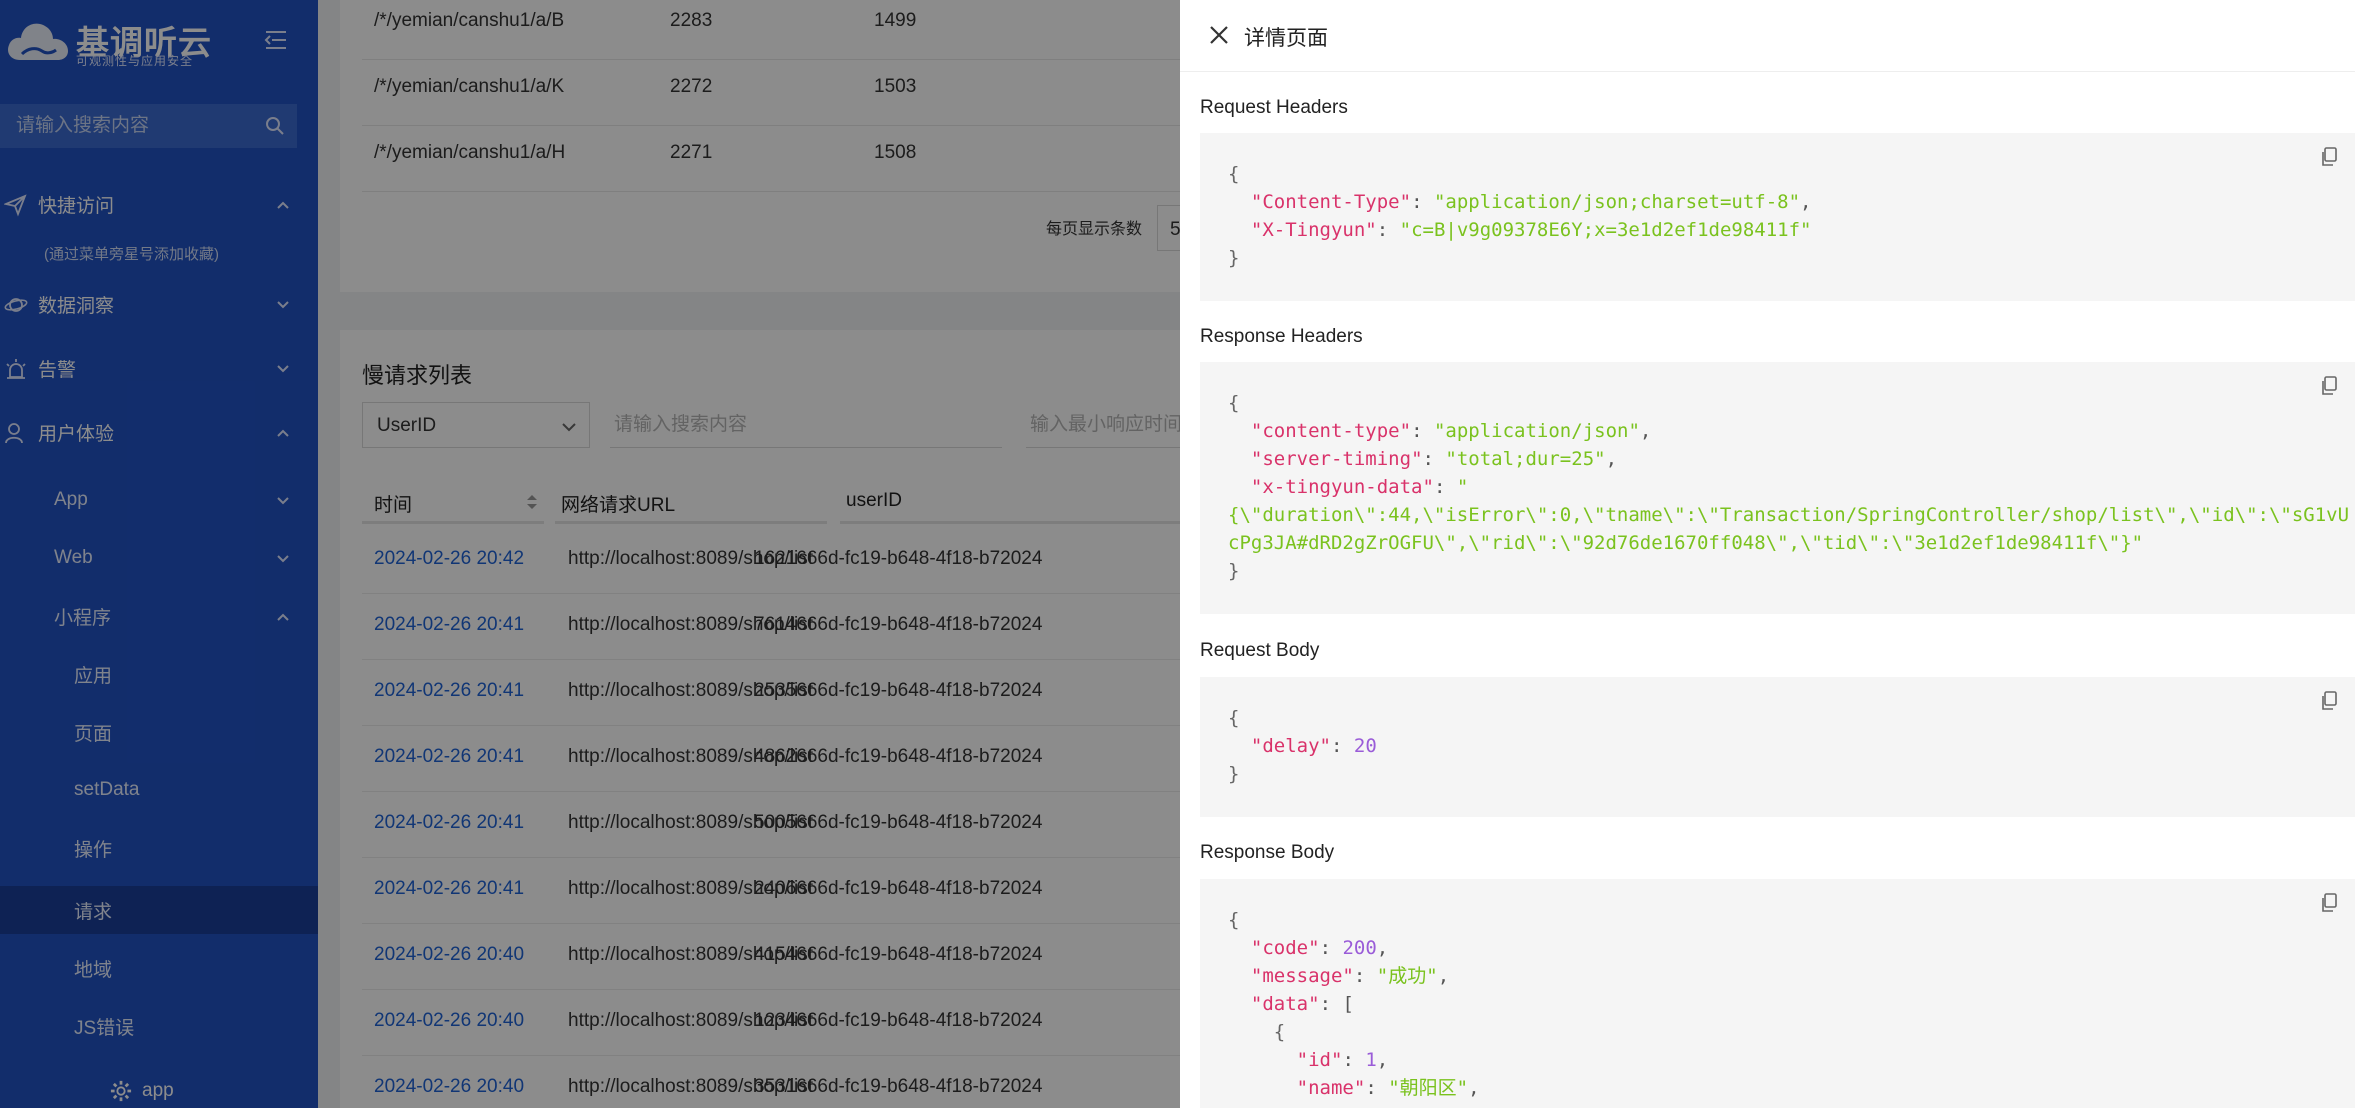  Describe the element at coordinates (1286, 38) in the screenshot. I see `drawer-title: 详情页面` at that location.